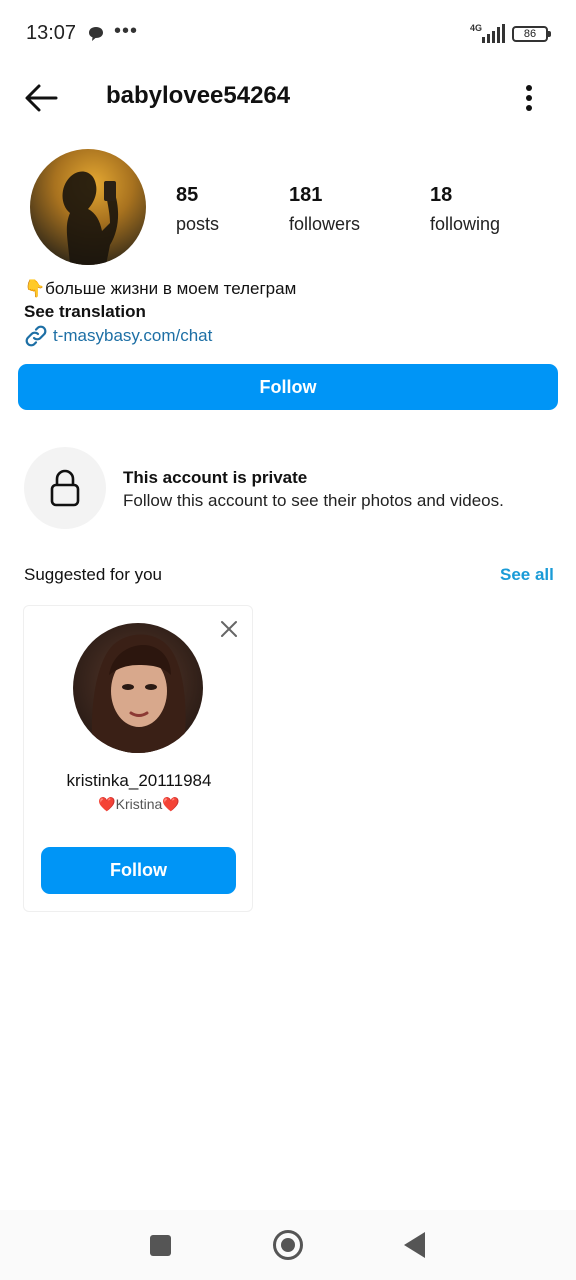 Image resolution: width=576 pixels, height=1280 pixels. I want to click on signal-icon: 4G, so click(487, 33).